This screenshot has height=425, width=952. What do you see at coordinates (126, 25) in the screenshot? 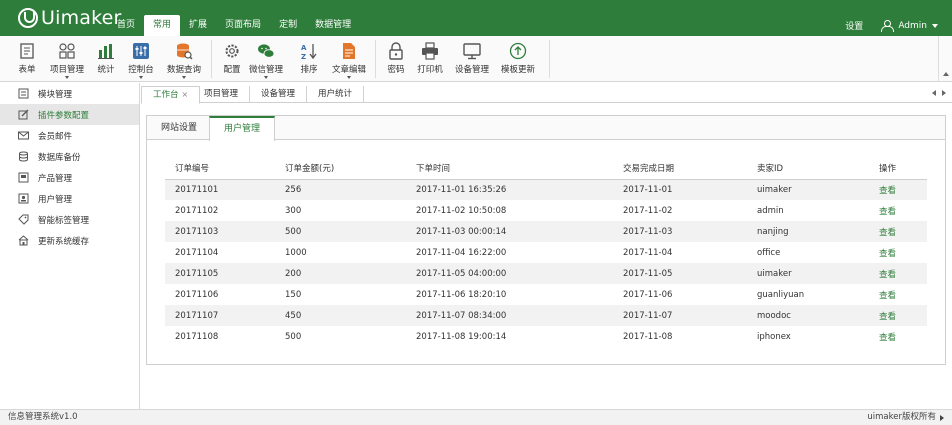
I see `nav-item: 首页` at bounding box center [126, 25].